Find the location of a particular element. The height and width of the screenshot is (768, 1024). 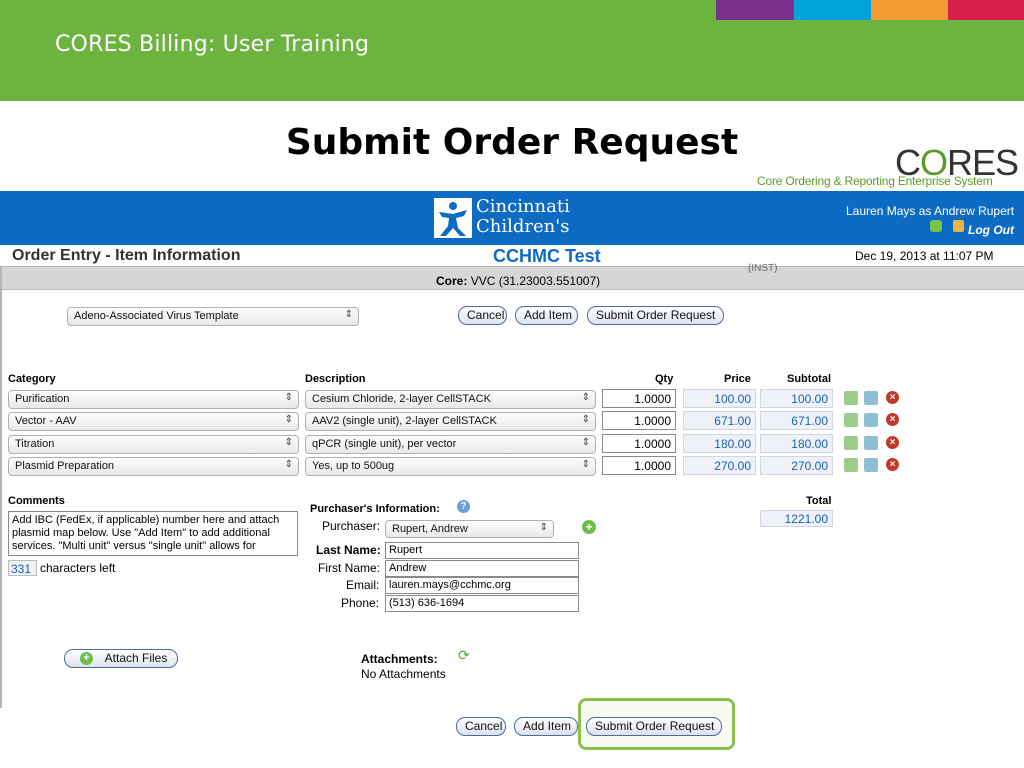

category-select: Vector - AAV ⇕ is located at coordinates (153, 421).